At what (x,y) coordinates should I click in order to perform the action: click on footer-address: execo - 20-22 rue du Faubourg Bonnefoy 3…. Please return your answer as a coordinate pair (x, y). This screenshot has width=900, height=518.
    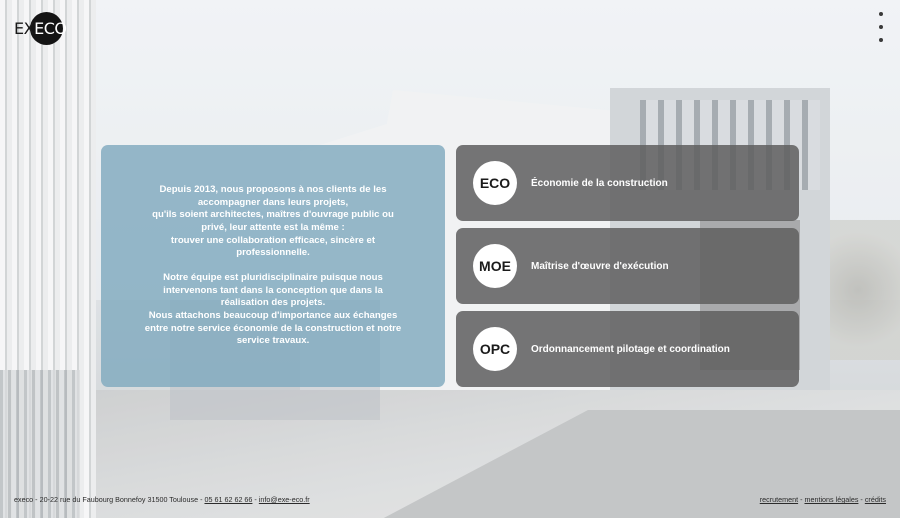
    Looking at the image, I should click on (109, 499).